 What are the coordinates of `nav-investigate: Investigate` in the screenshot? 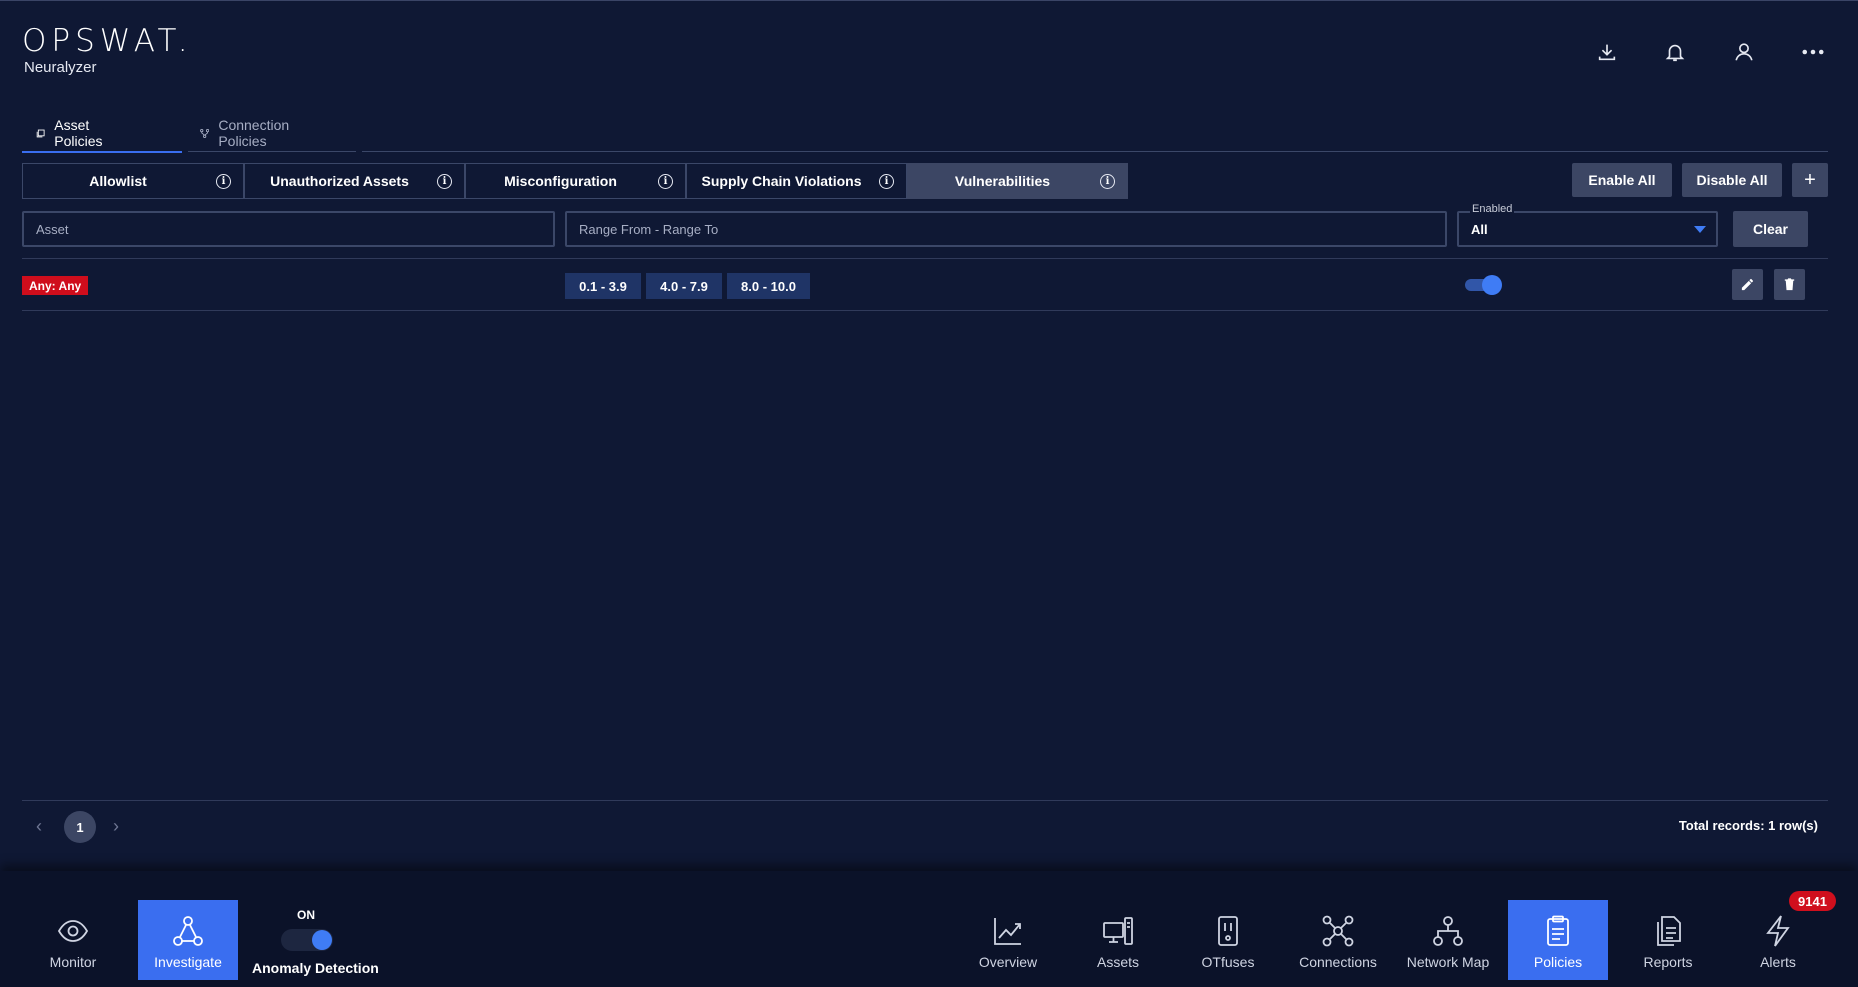 It's located at (188, 940).